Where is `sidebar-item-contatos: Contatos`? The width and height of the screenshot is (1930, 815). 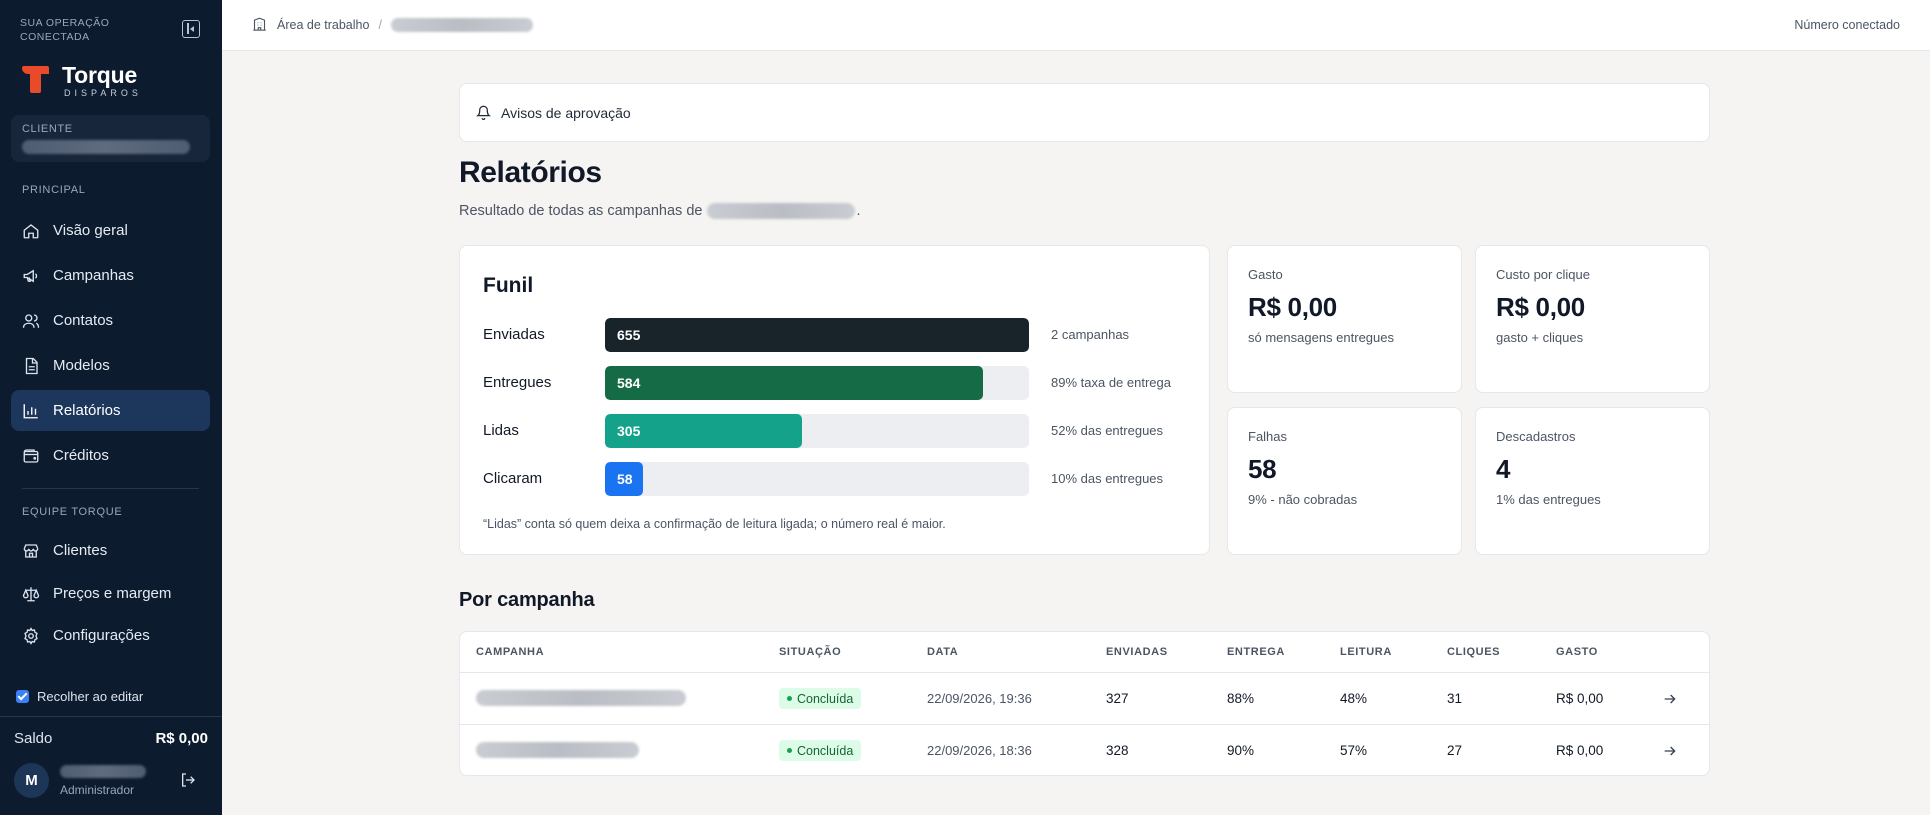
sidebar-item-contatos: Contatos is located at coordinates (110, 320).